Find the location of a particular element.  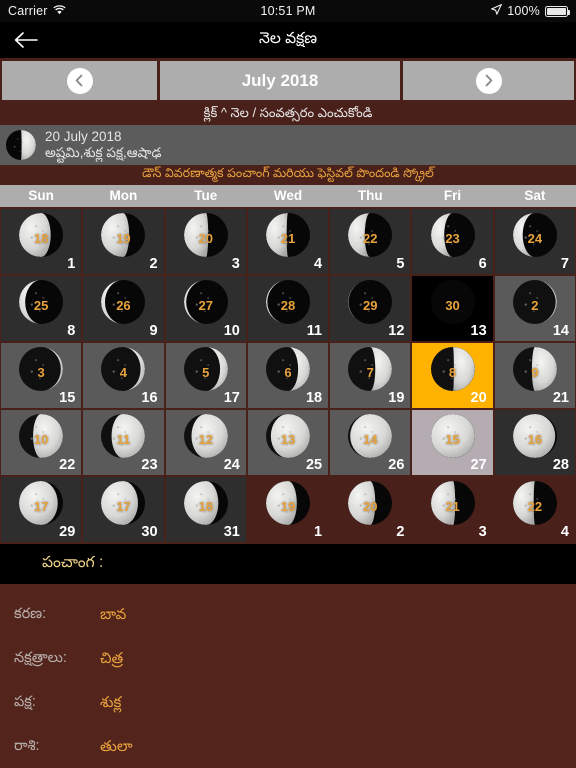

panchangam-value: చిత్ర is located at coordinates (112, 658).